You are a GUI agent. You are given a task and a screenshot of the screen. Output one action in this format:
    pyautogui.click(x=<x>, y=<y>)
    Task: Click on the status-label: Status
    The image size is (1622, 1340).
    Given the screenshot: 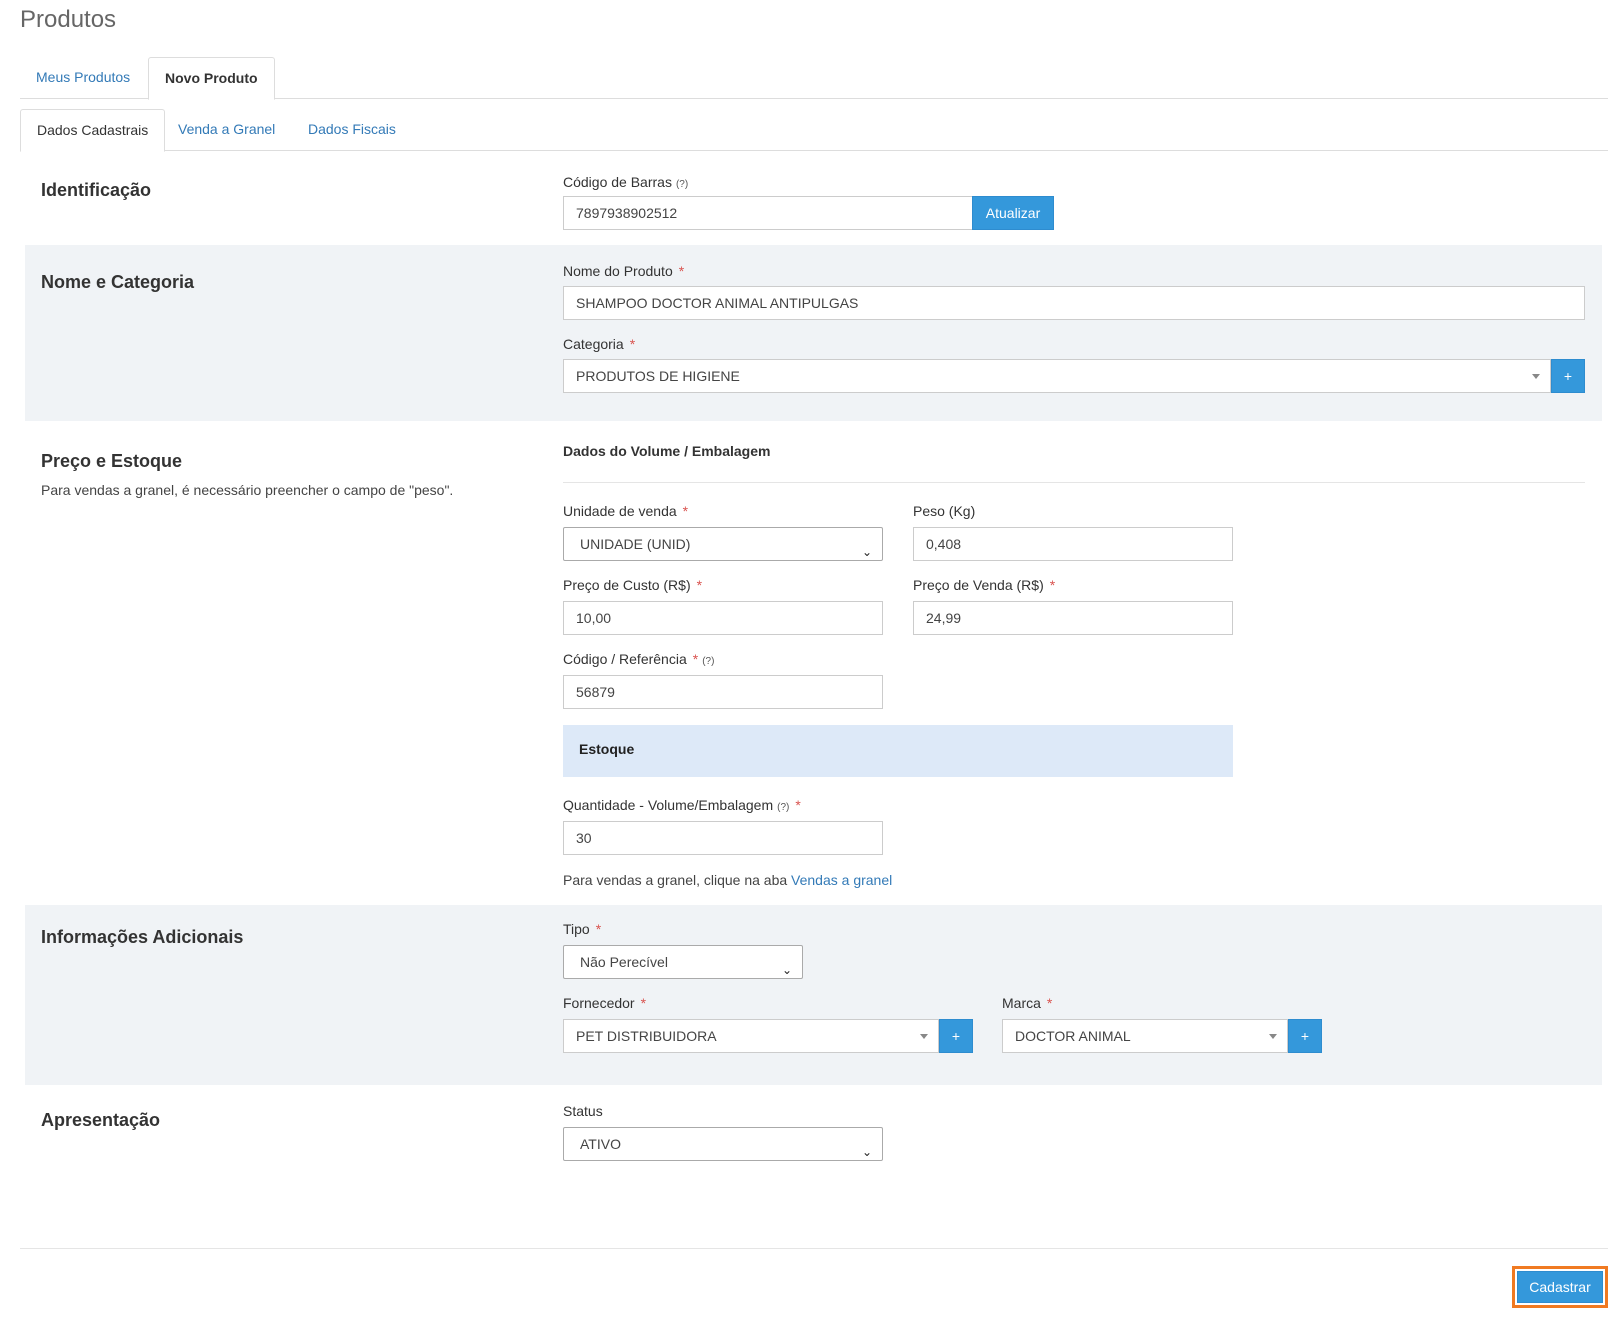 What is the action you would take?
    pyautogui.click(x=583, y=1111)
    